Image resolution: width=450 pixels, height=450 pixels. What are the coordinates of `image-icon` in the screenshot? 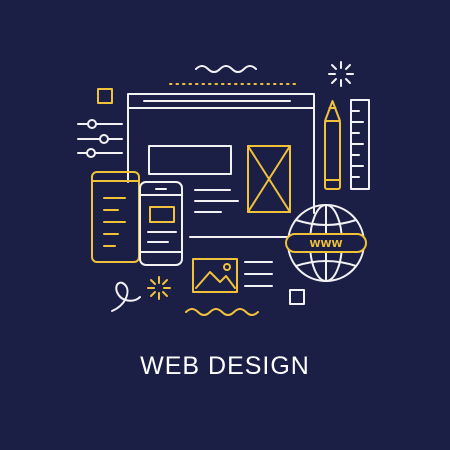 It's located at (215, 275).